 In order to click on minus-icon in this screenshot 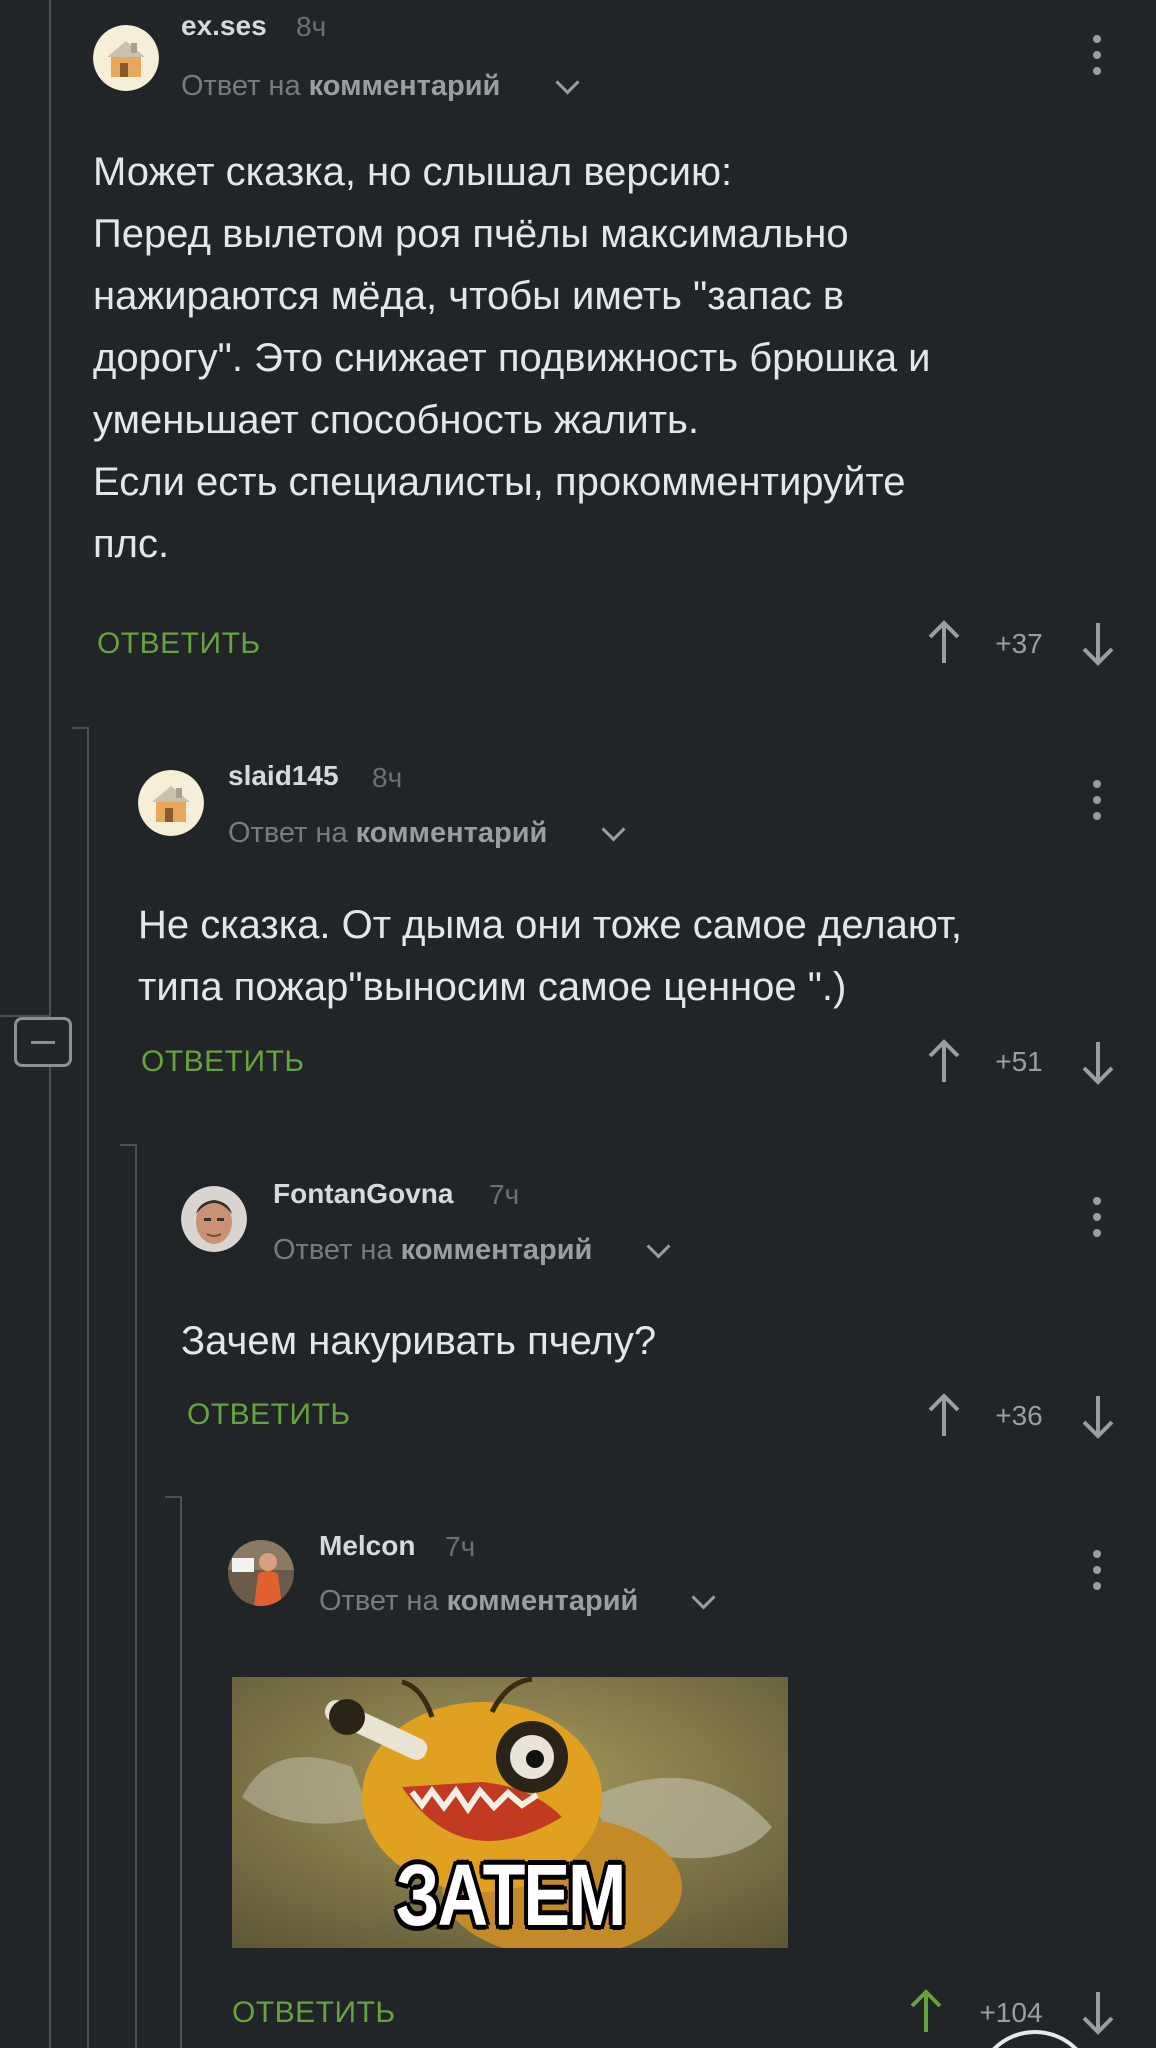, I will do `click(43, 1042)`.